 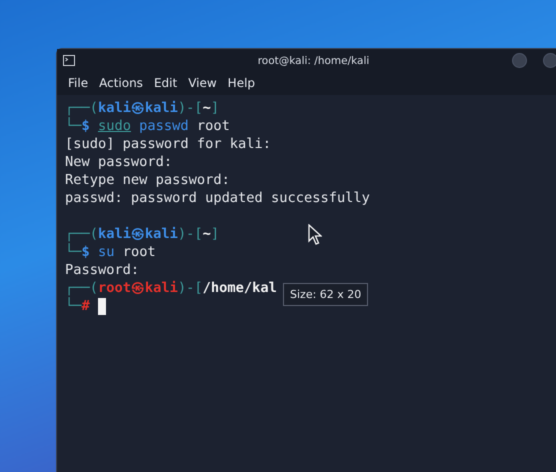 I want to click on window-title: root@kali: /home/kali, so click(x=313, y=60).